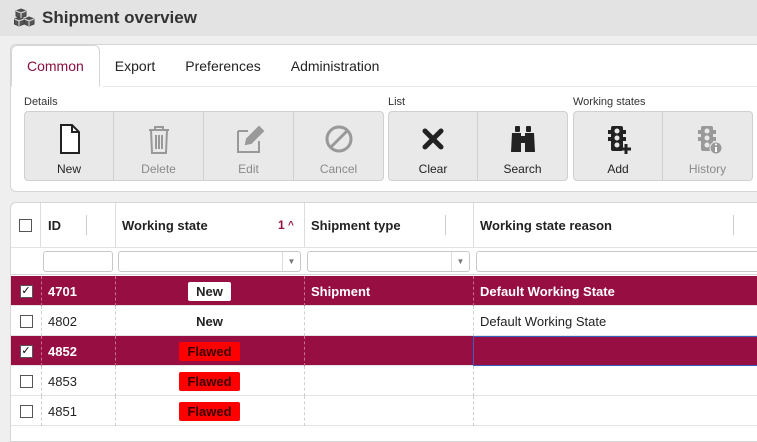  I want to click on tab-administration: Administration, so click(335, 66).